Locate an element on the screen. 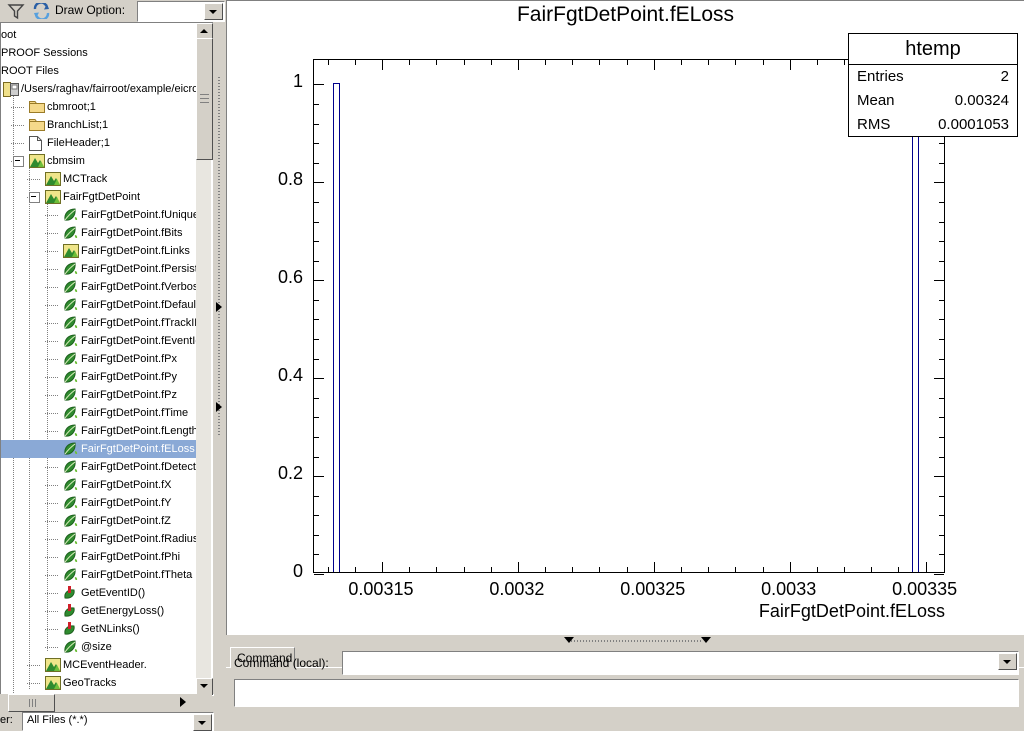 Image resolution: width=1024 pixels, height=731 pixels. draw-option-input is located at coordinates (172, 10).